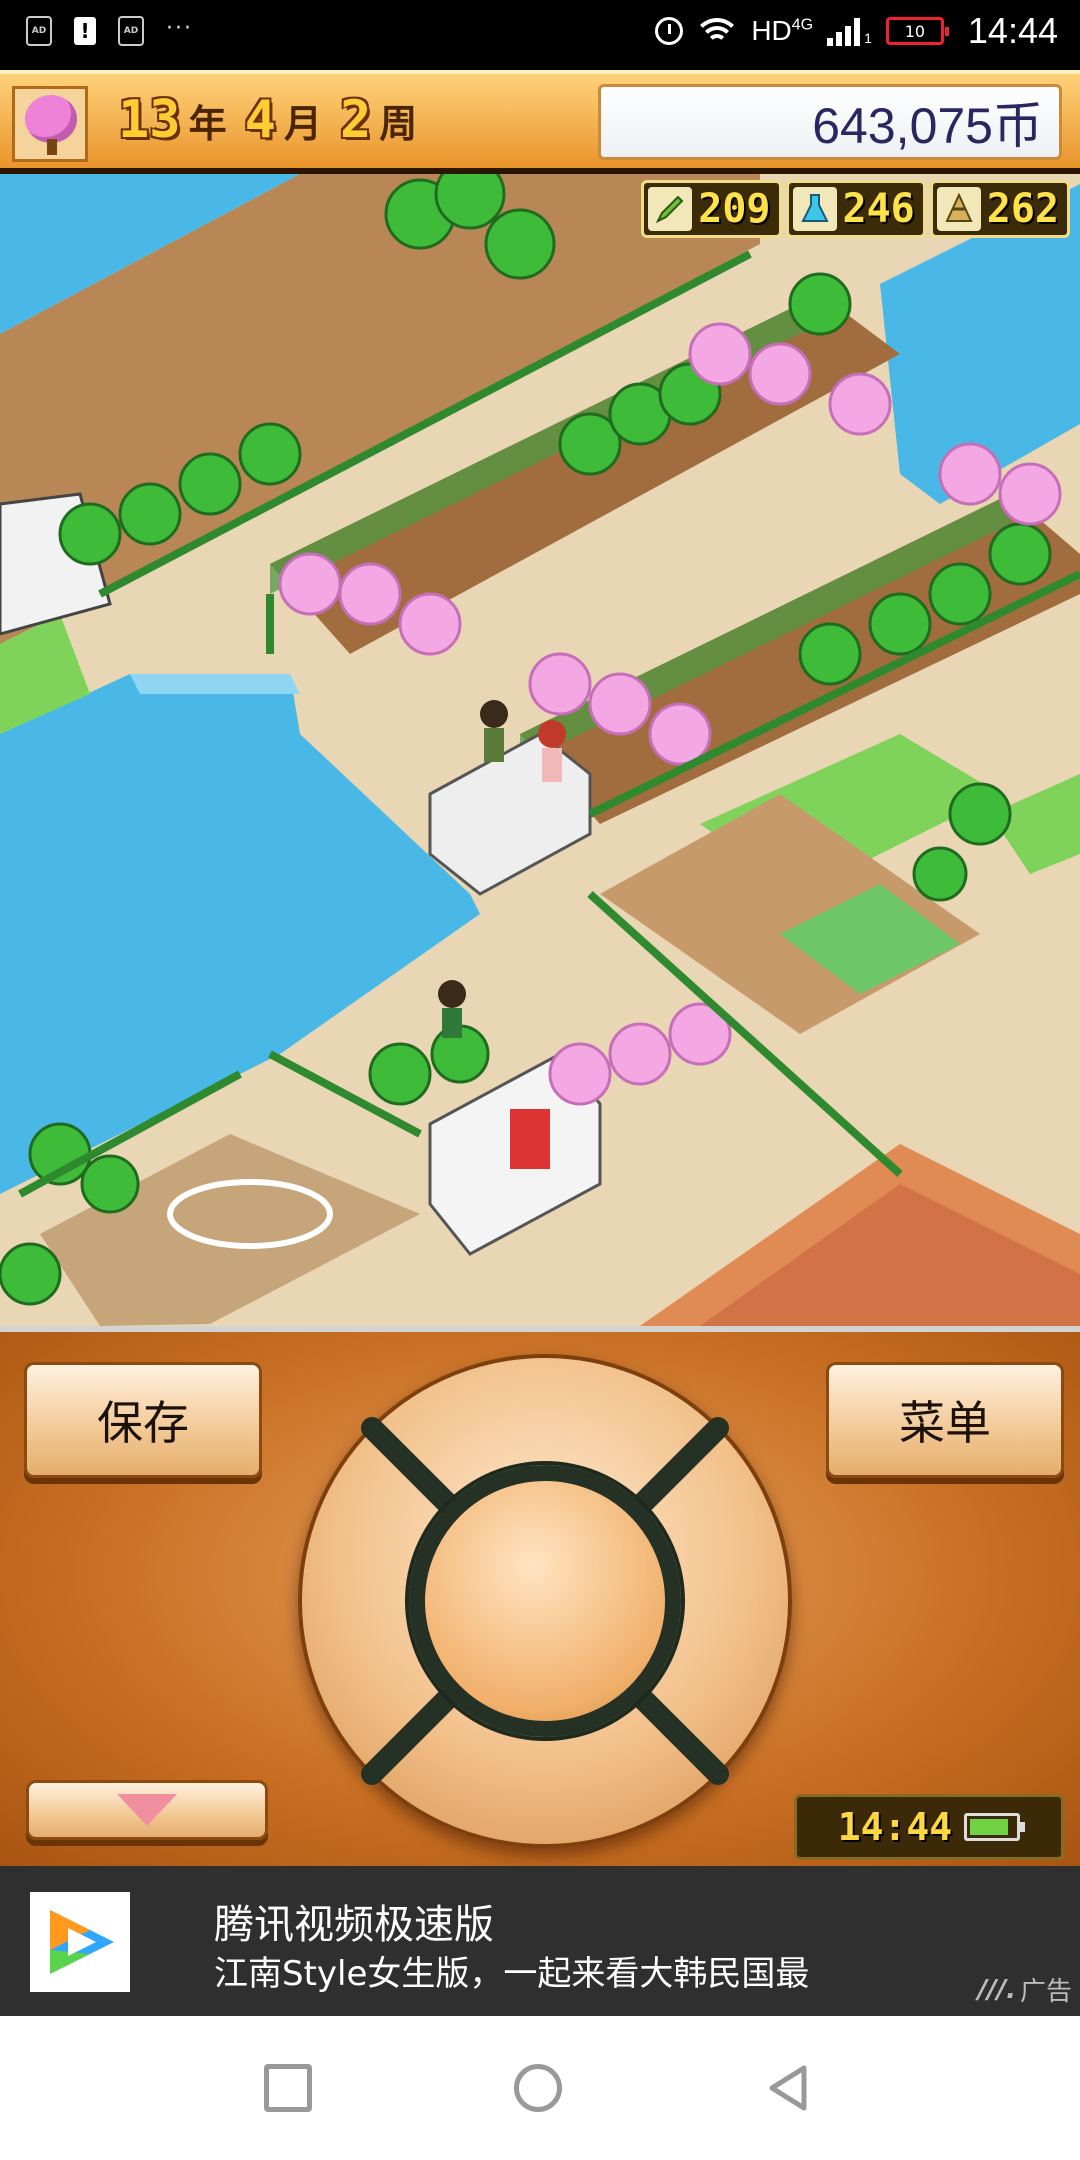  Describe the element at coordinates (734, 209) in the screenshot. I see `pencil-count: 209` at that location.